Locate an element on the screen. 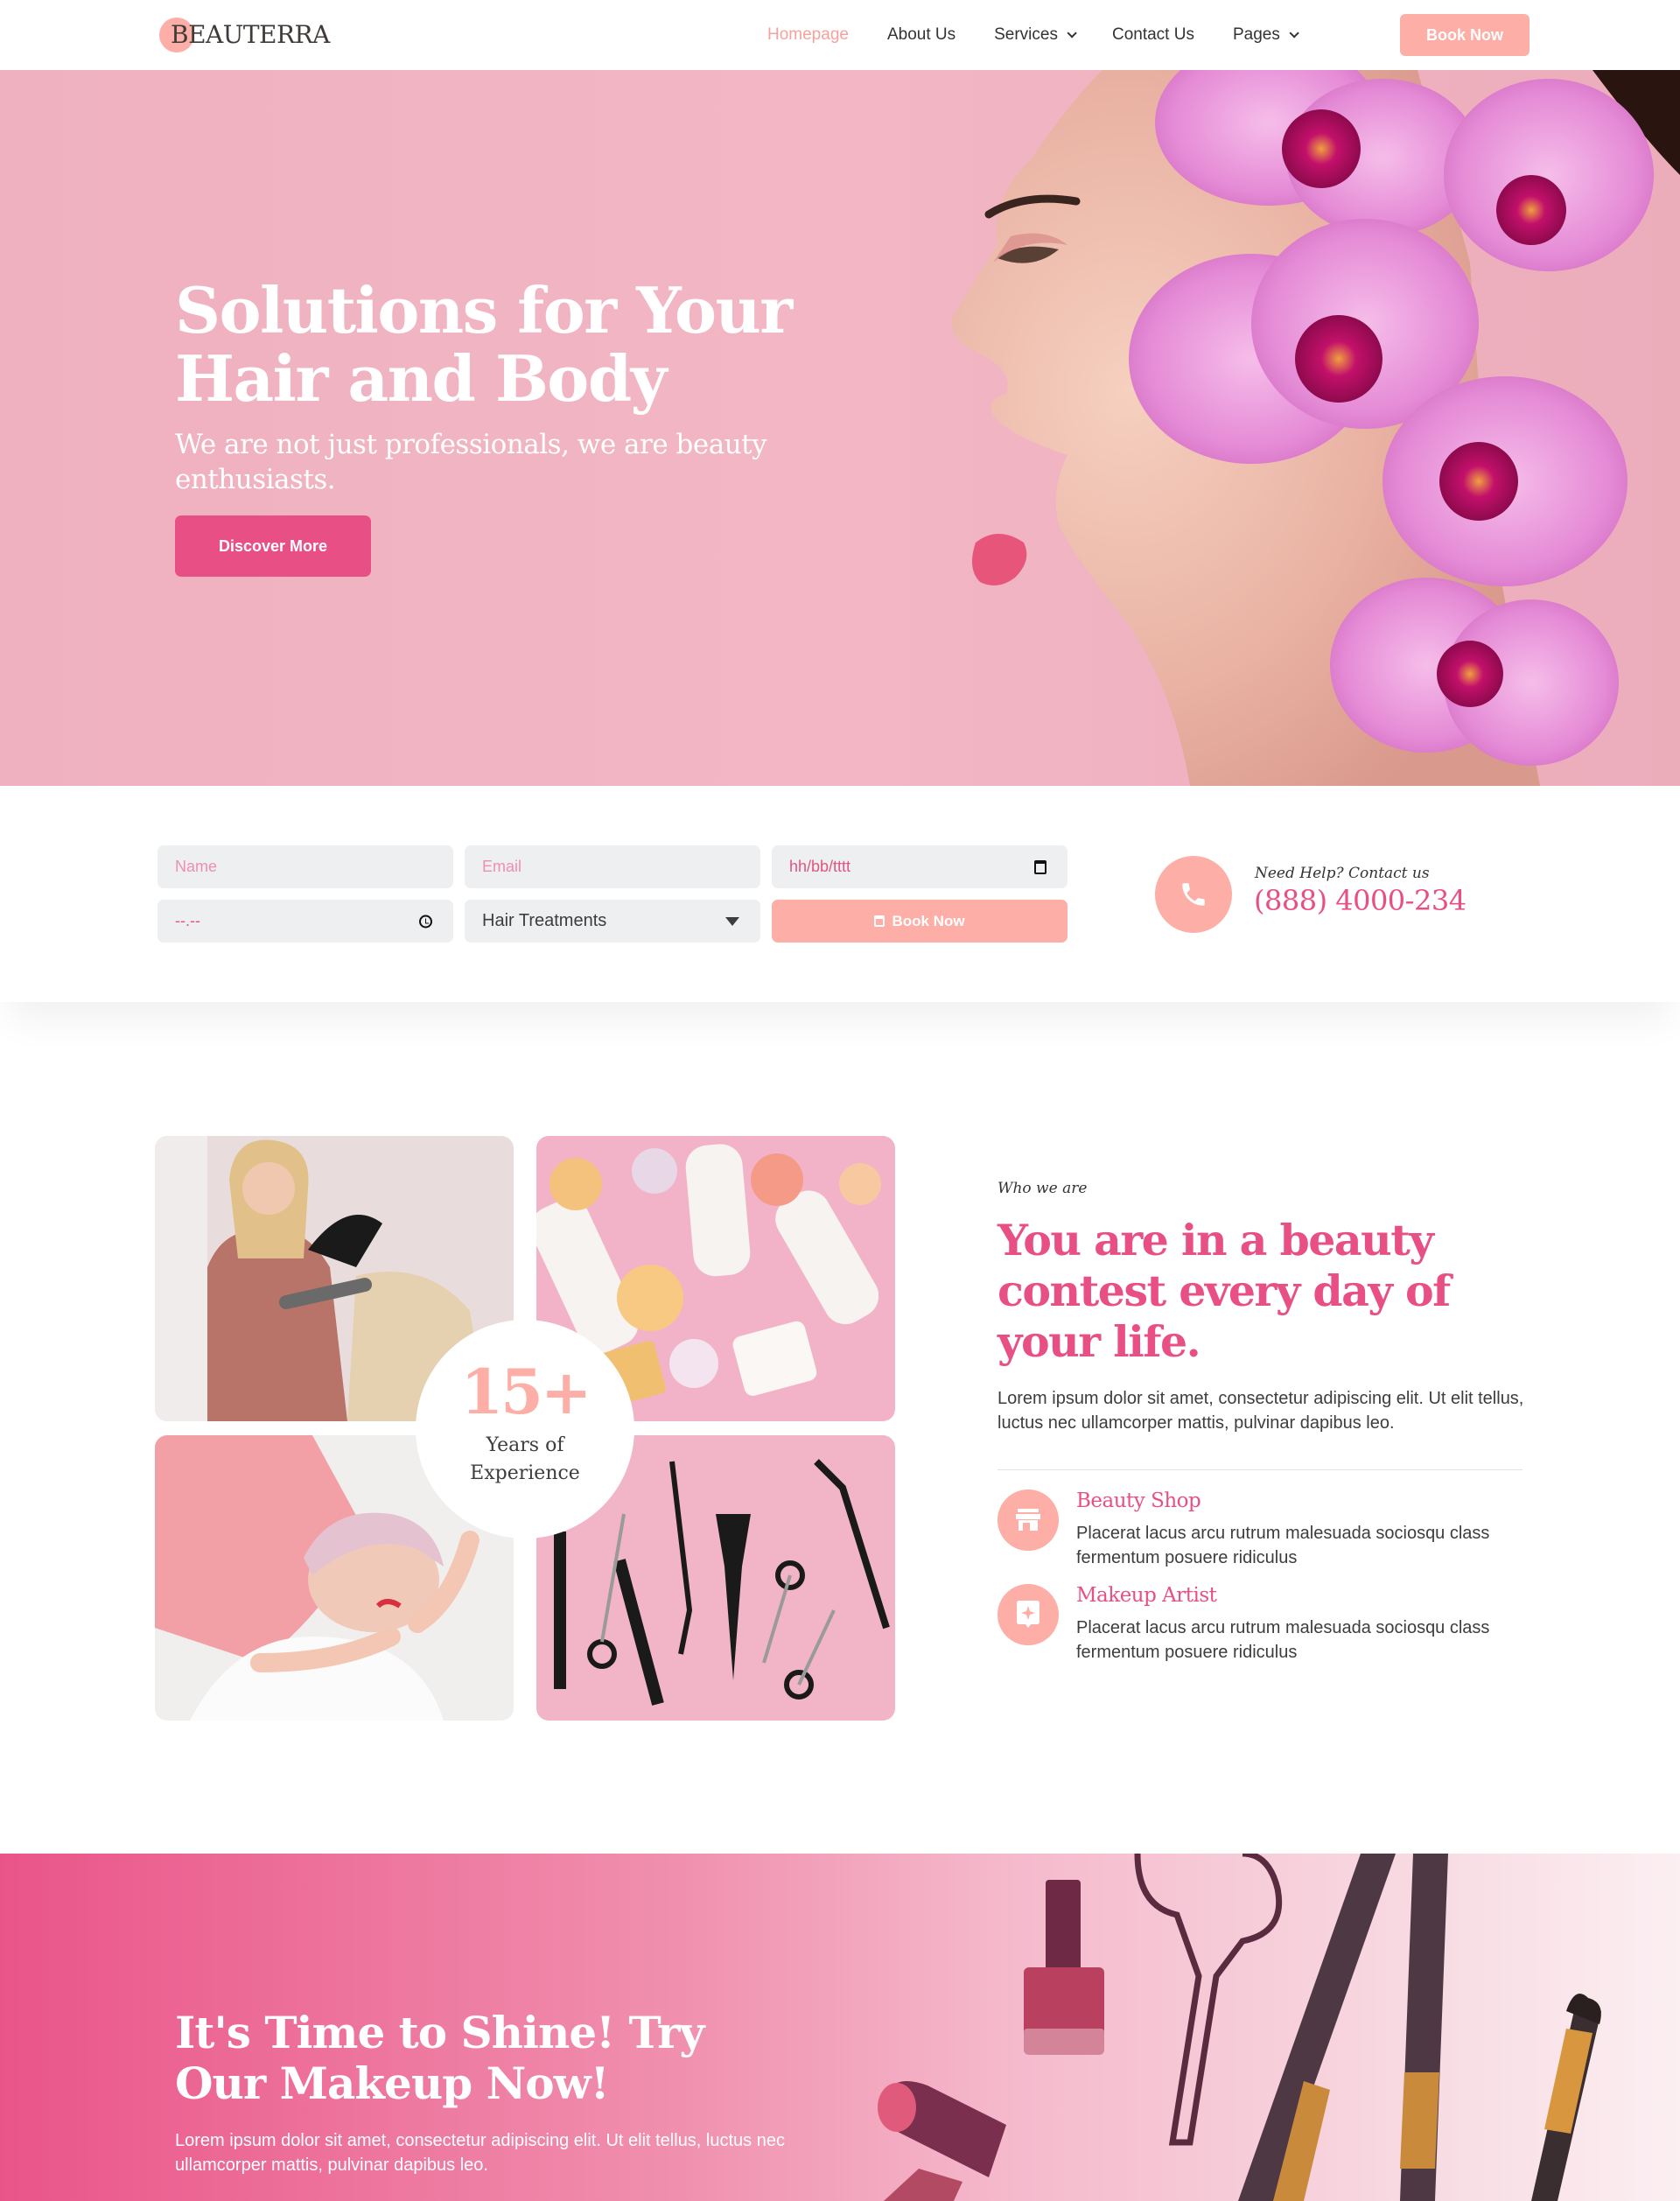 Image resolution: width=1680 pixels, height=2201 pixels. contact-label: Need Help? Contact us is located at coordinates (1342, 873).